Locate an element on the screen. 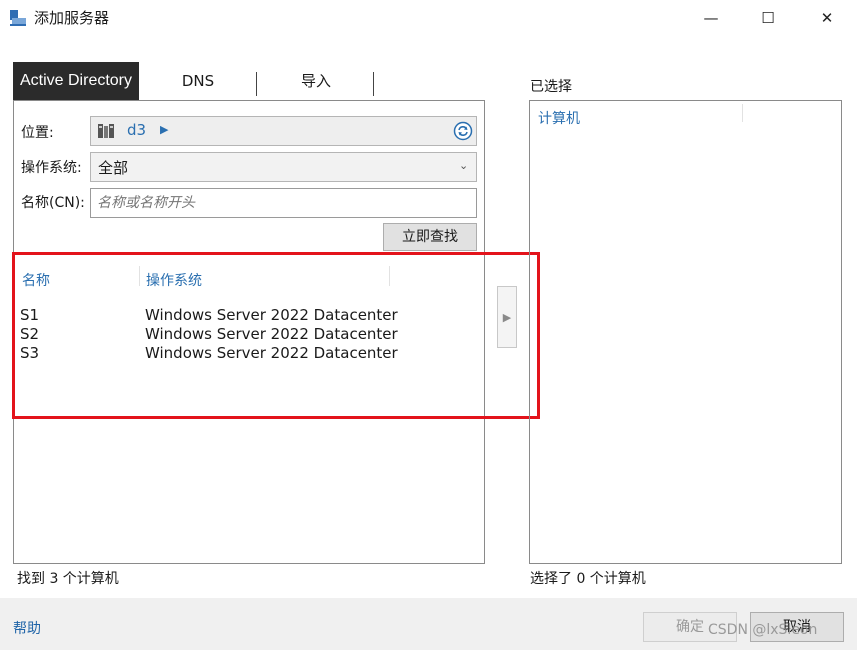 This screenshot has width=857, height=650. os-select-value: 全部 is located at coordinates (113, 168).